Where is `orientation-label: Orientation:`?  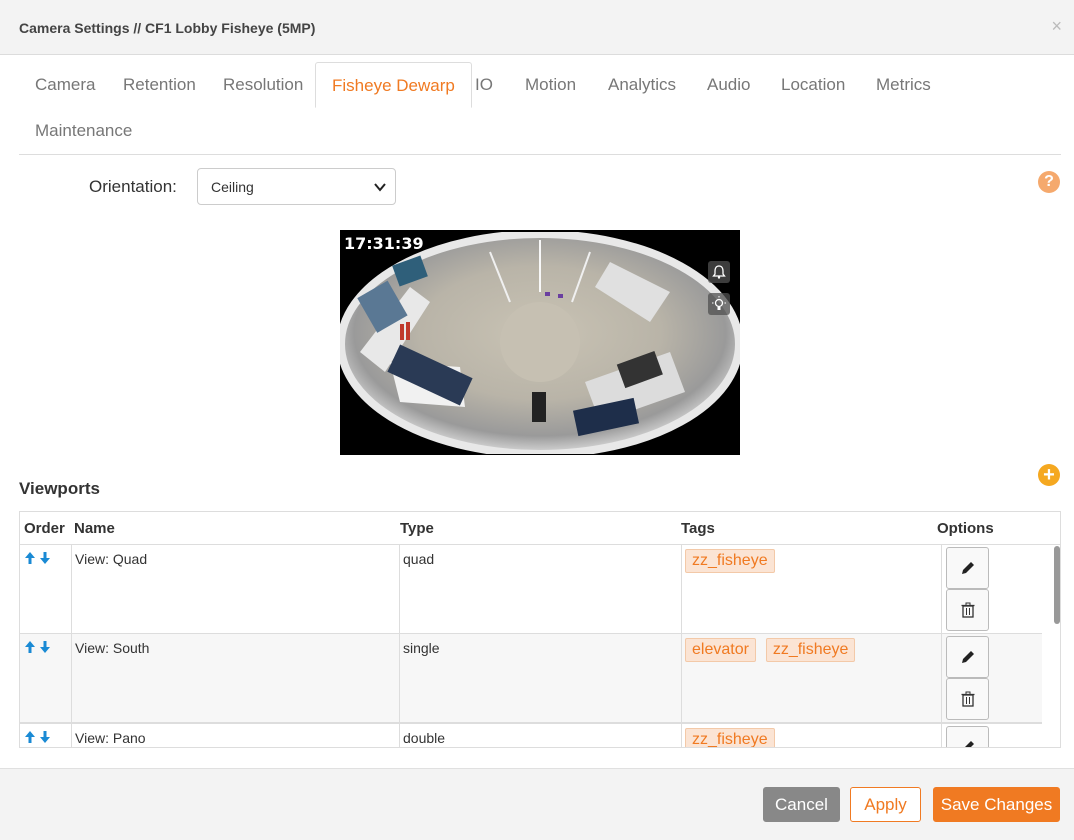
orientation-label: Orientation: is located at coordinates (133, 186).